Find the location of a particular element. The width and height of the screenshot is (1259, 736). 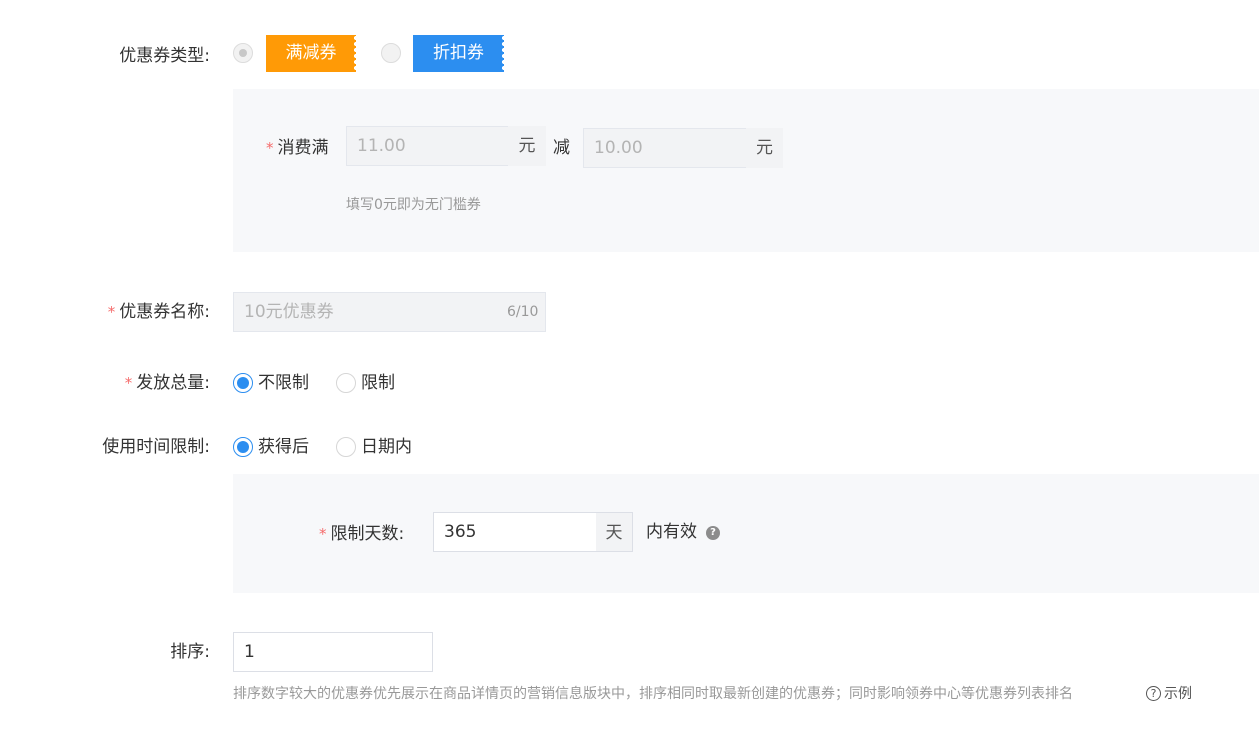

sort-input: 1 is located at coordinates (333, 652).